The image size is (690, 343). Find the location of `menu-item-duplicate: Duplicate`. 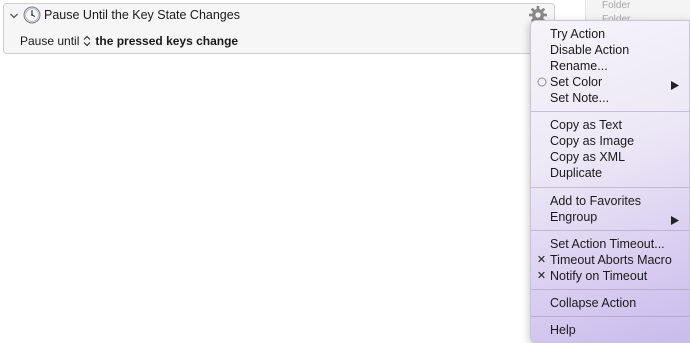

menu-item-duplicate: Duplicate is located at coordinates (610, 173).